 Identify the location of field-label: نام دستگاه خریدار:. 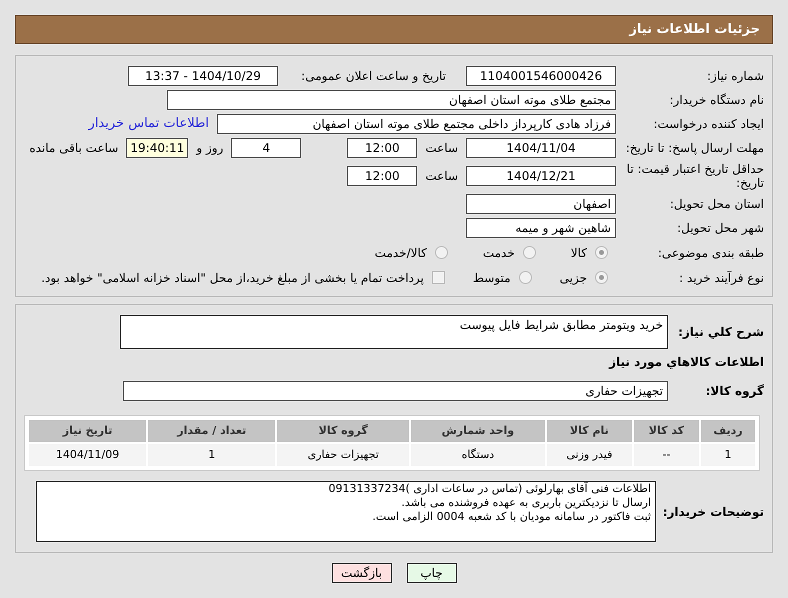
(716, 100).